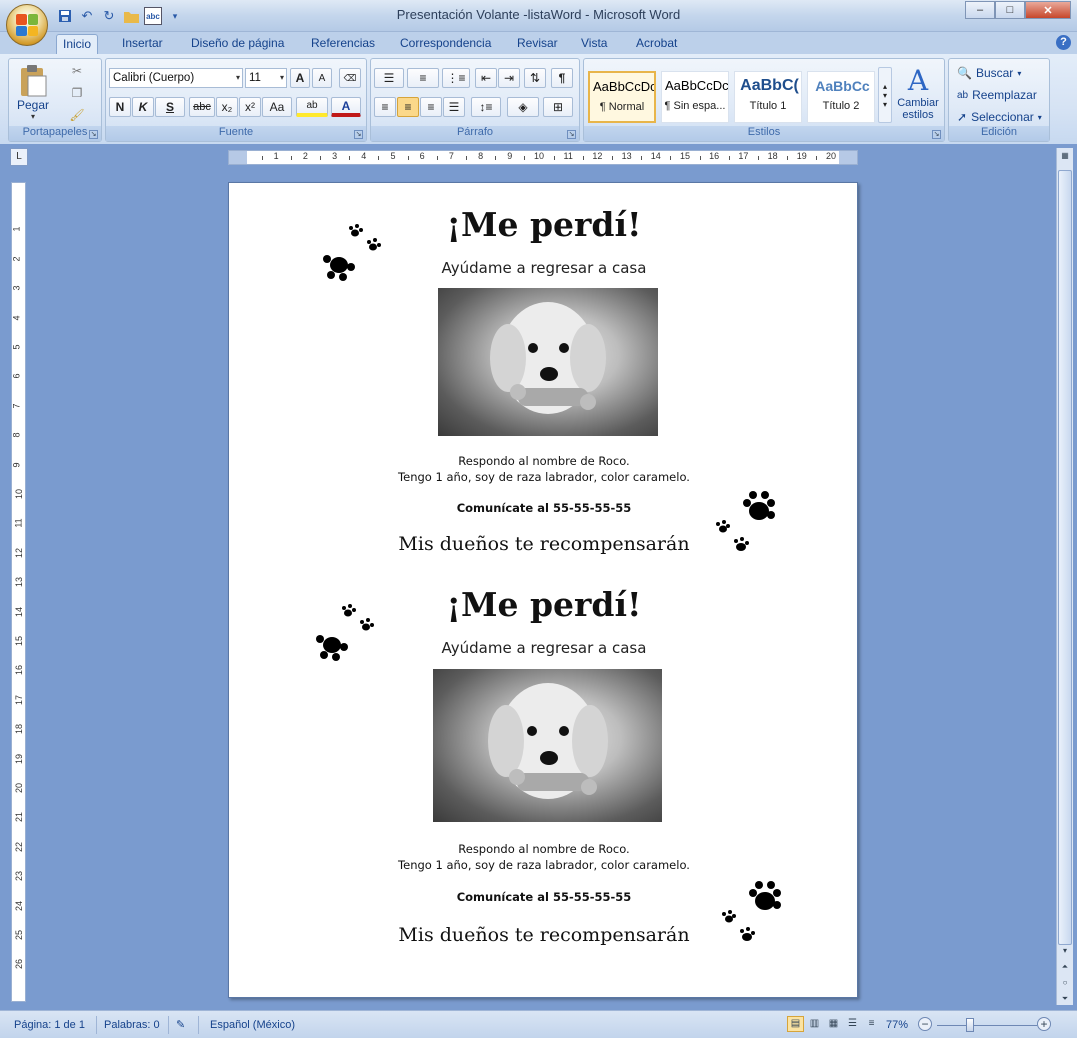 Image resolution: width=1077 pixels, height=1038 pixels. What do you see at coordinates (238, 157) in the screenshot?
I see `left-margin` at bounding box center [238, 157].